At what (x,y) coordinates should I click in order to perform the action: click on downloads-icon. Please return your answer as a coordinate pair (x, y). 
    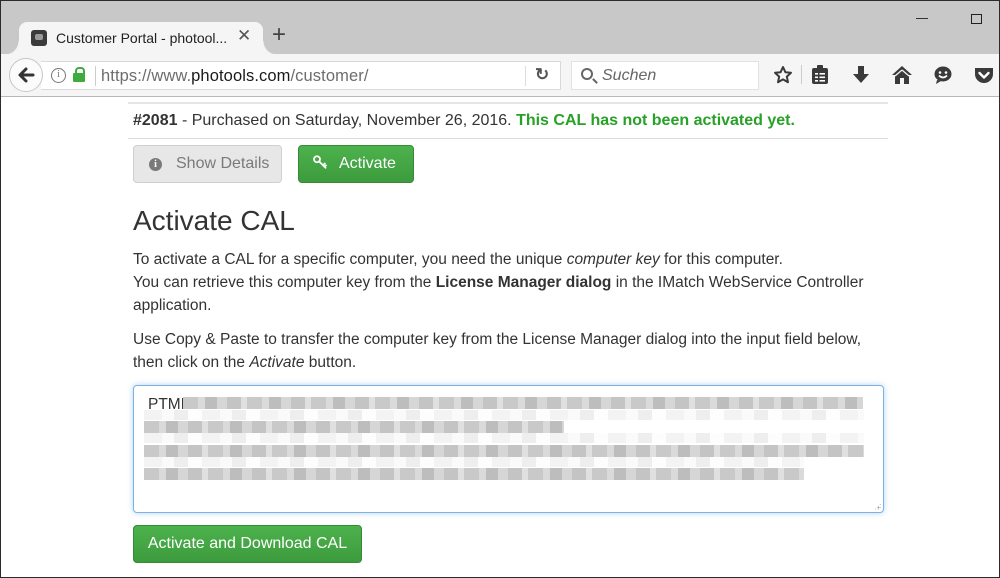
    Looking at the image, I should click on (861, 75).